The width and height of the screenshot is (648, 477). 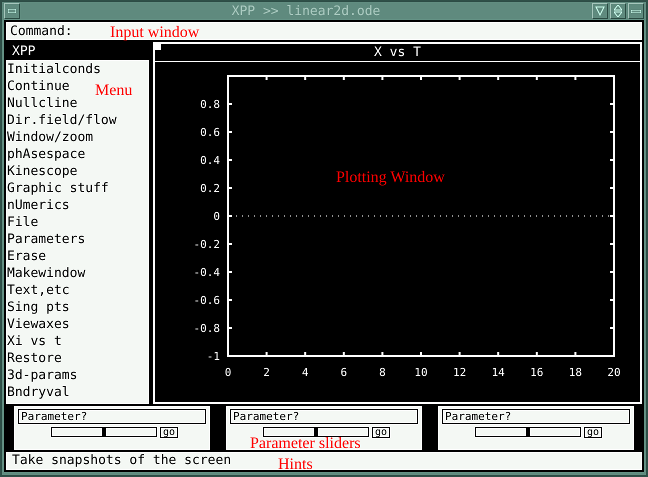 What do you see at coordinates (34, 341) in the screenshot?
I see `menu-item: Xi vs t` at bounding box center [34, 341].